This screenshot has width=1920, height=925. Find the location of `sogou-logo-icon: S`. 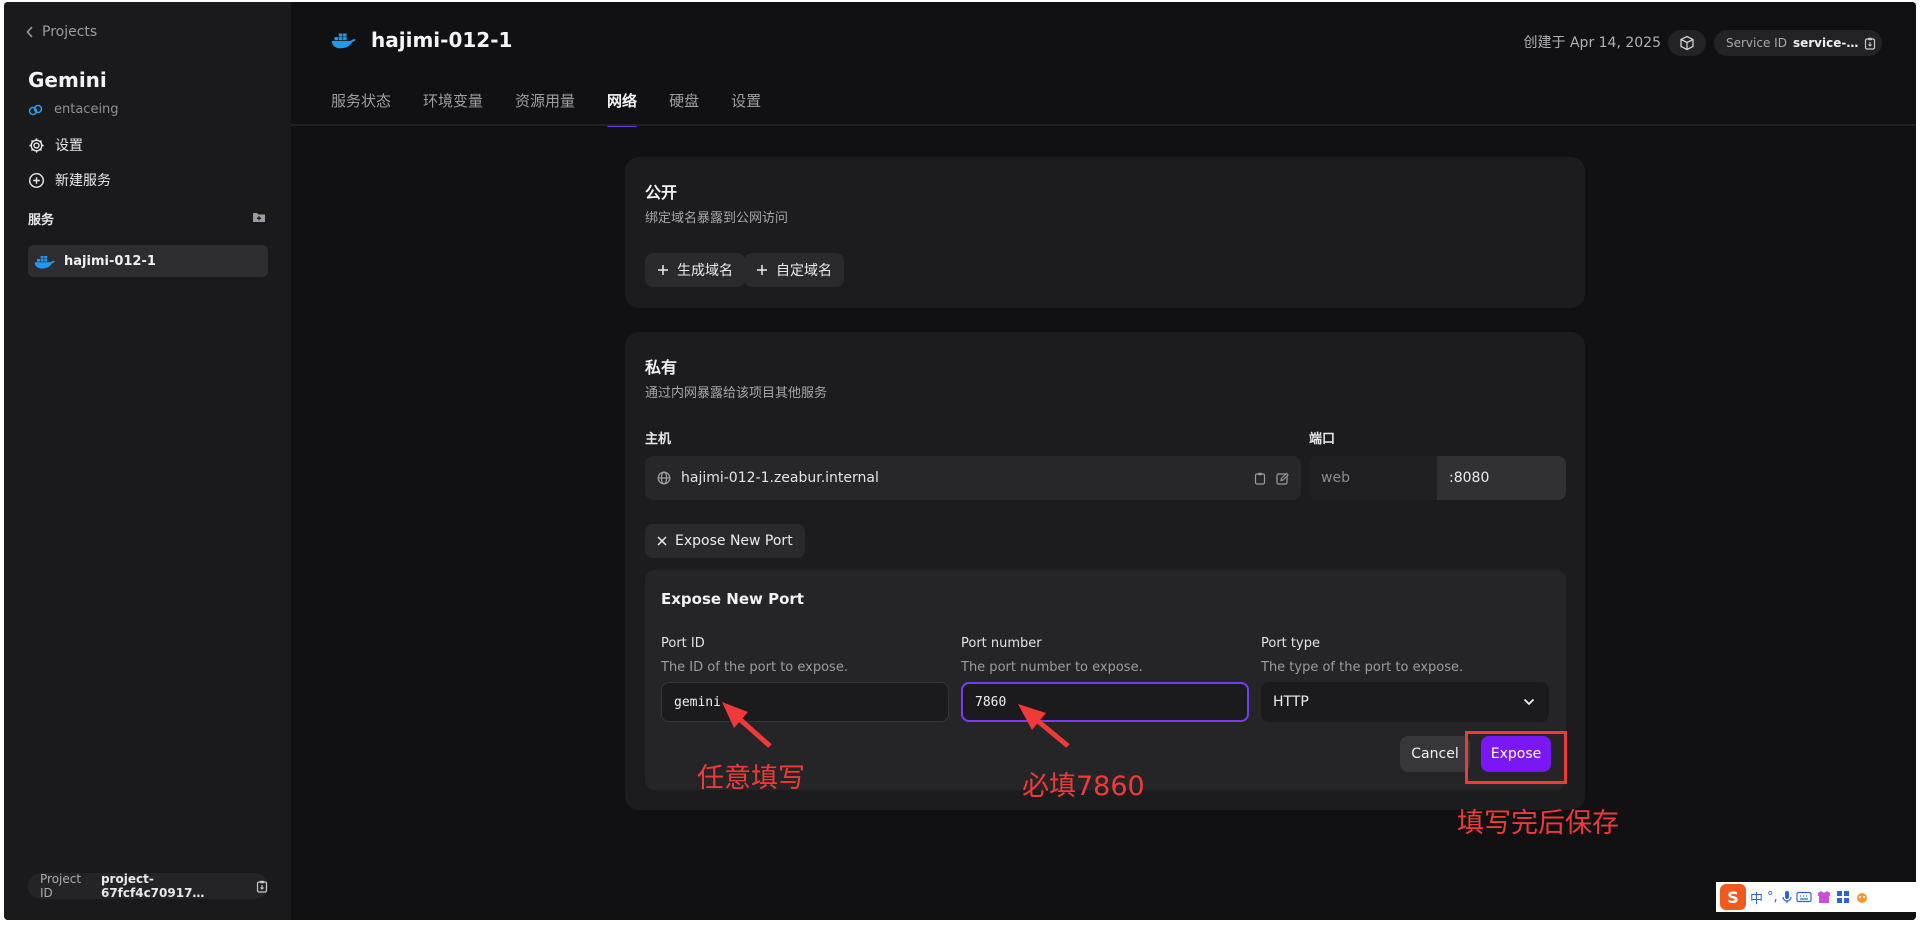

sogou-logo-icon: S is located at coordinates (1733, 897).